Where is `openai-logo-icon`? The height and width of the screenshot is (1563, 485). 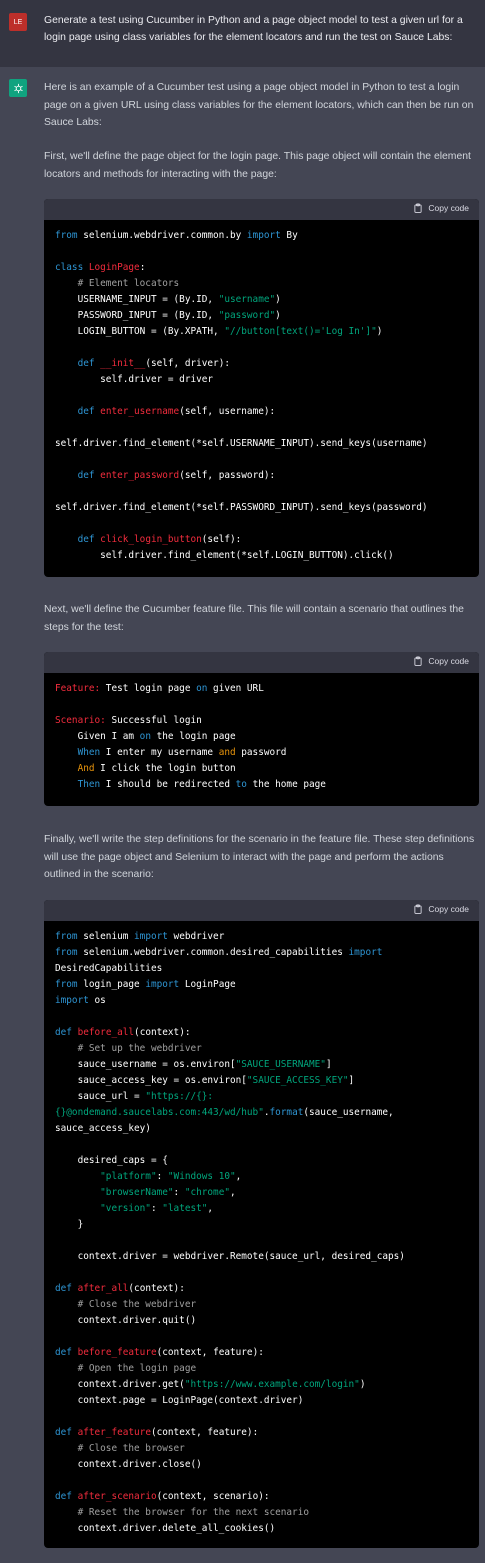 openai-logo-icon is located at coordinates (18, 88).